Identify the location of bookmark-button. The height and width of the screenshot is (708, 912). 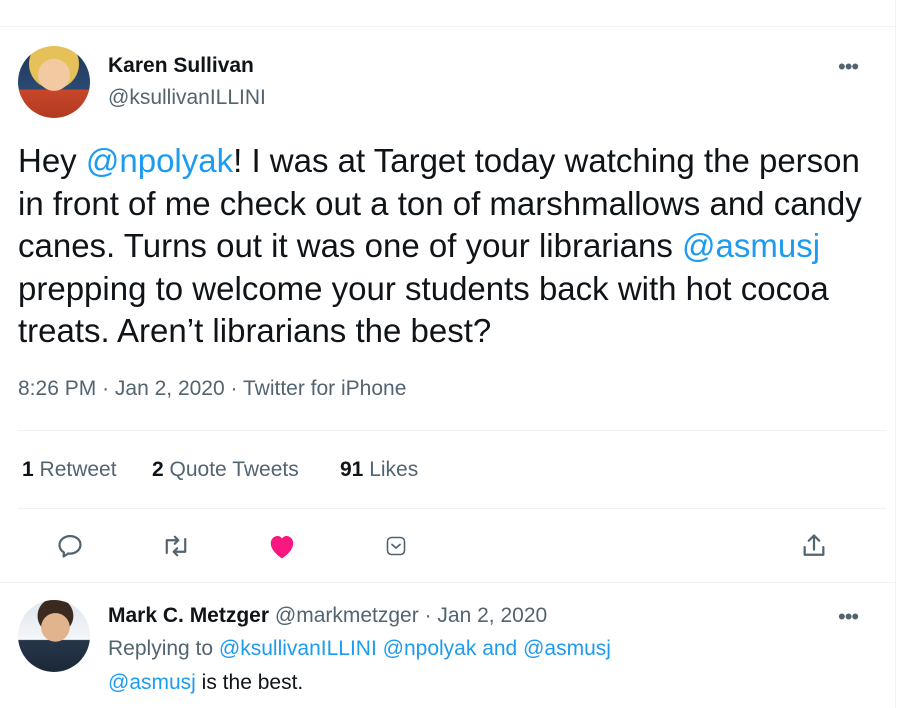
(396, 546).